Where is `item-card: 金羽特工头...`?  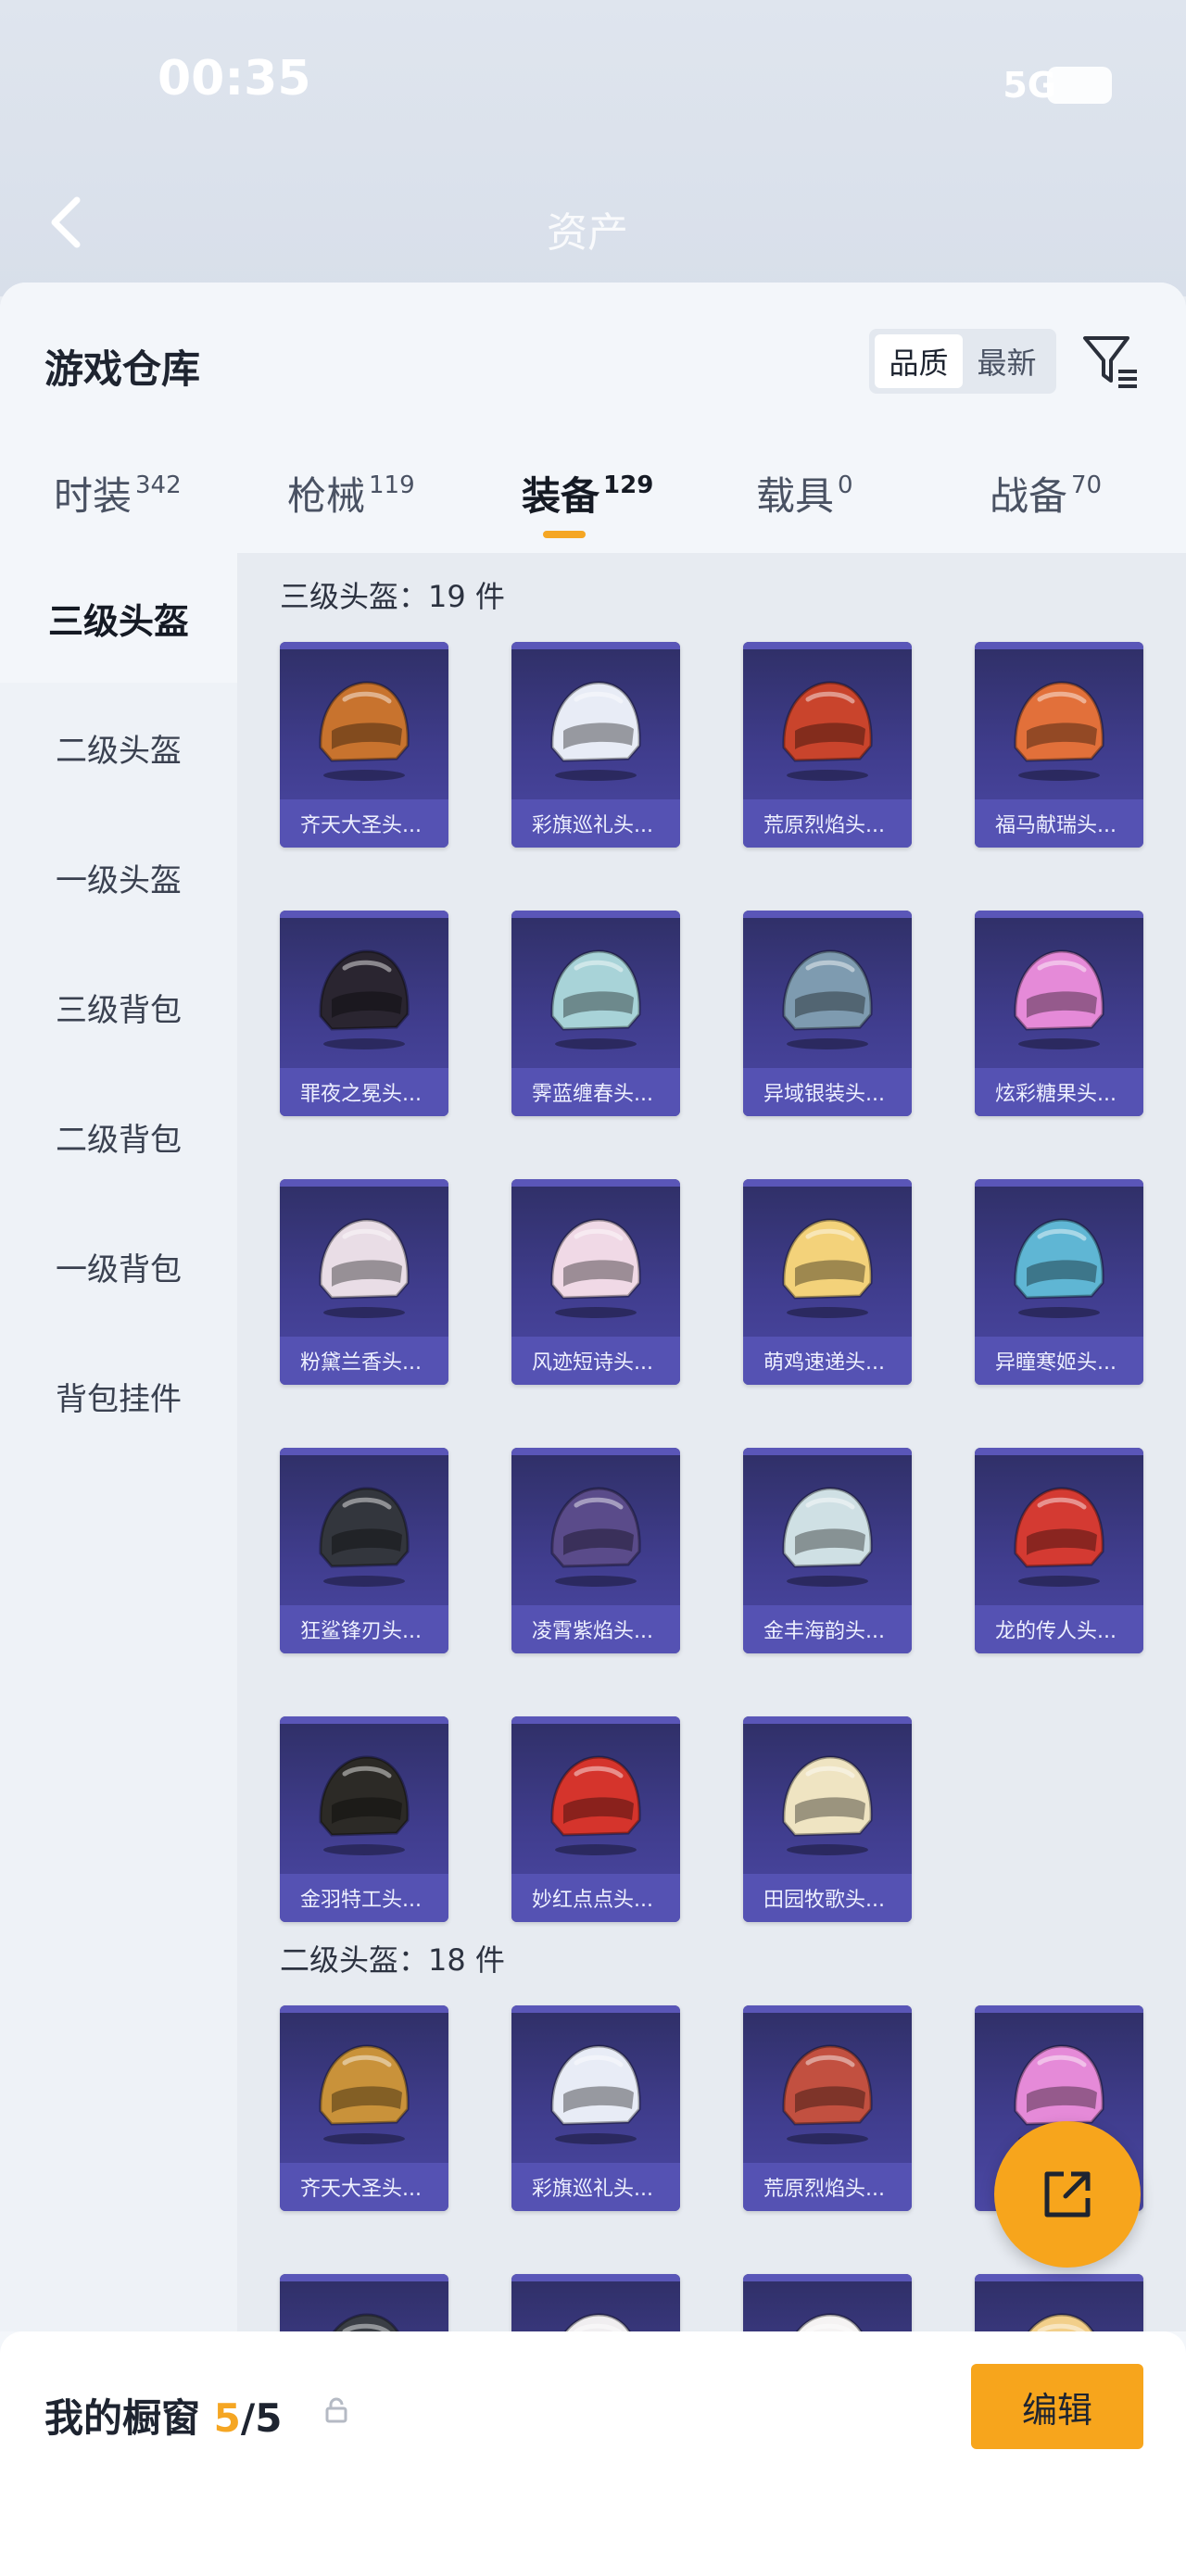
item-card: 金羽特工头... is located at coordinates (364, 1819).